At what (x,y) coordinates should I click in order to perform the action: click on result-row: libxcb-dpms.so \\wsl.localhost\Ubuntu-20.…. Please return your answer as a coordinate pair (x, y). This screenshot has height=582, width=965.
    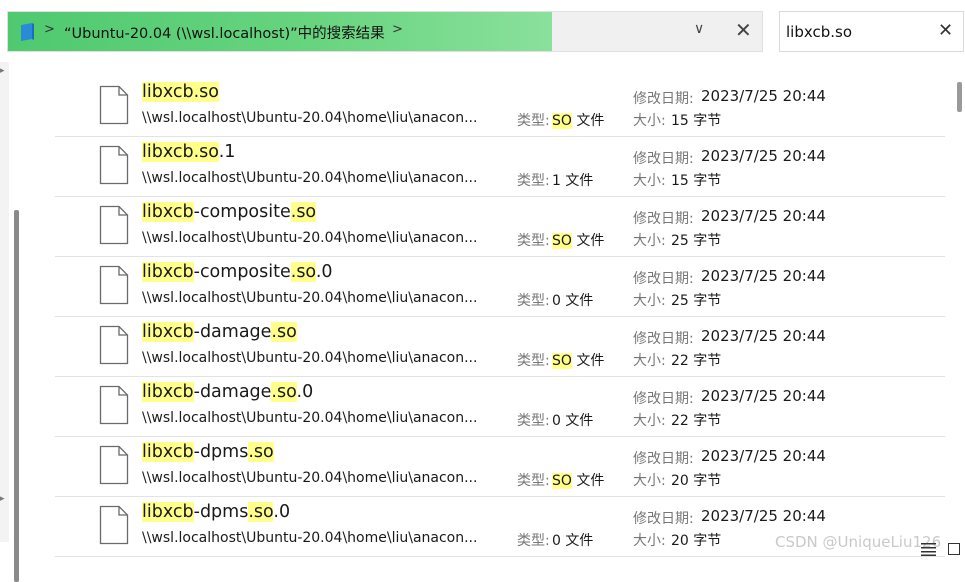
    Looking at the image, I should click on (500, 467).